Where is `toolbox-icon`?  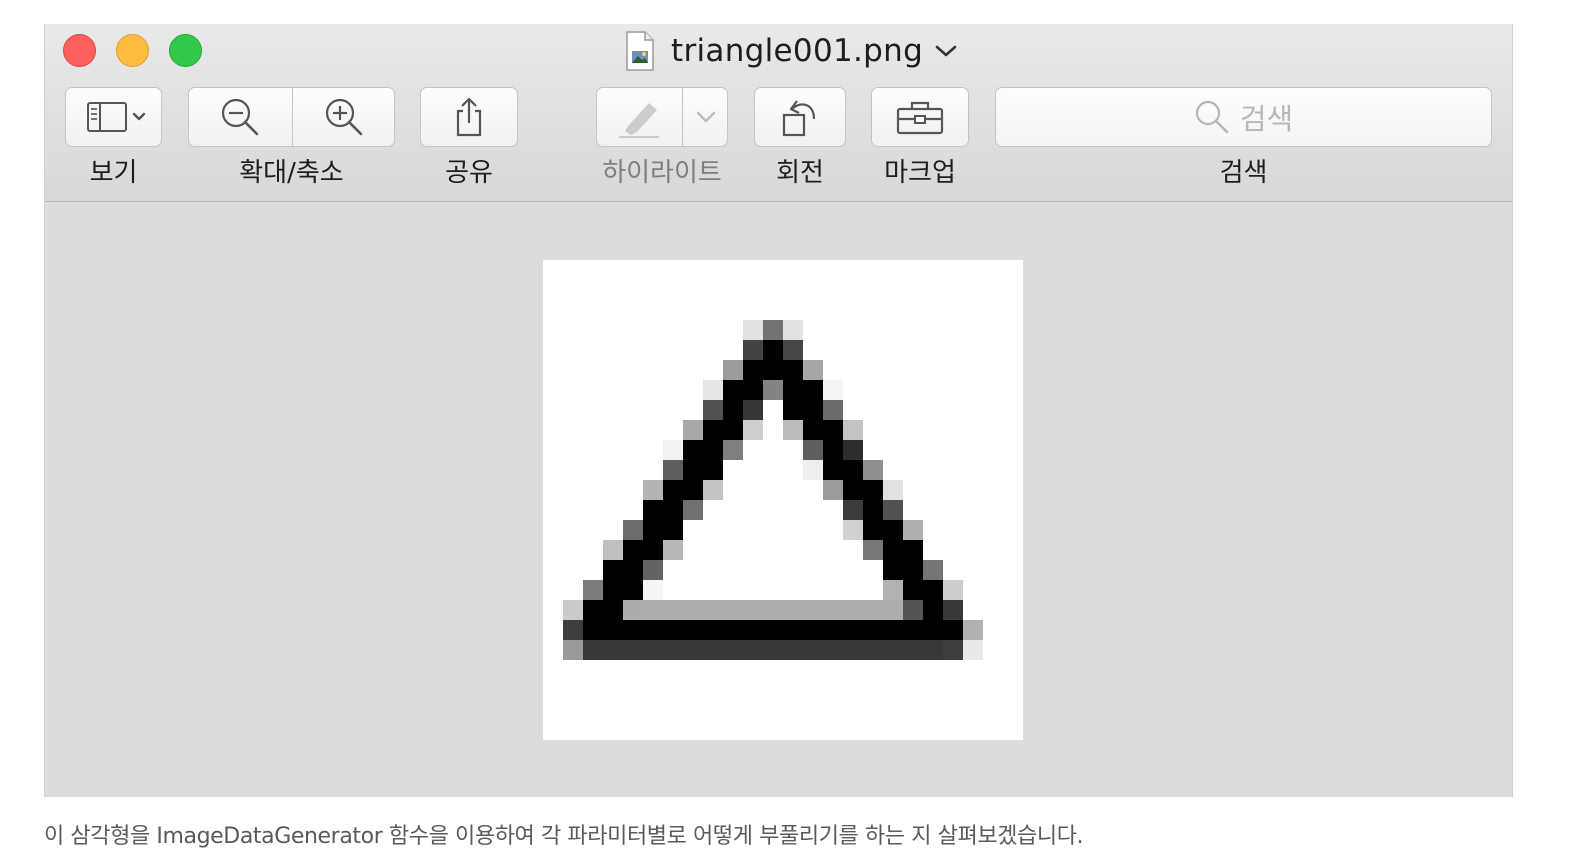 toolbox-icon is located at coordinates (920, 118).